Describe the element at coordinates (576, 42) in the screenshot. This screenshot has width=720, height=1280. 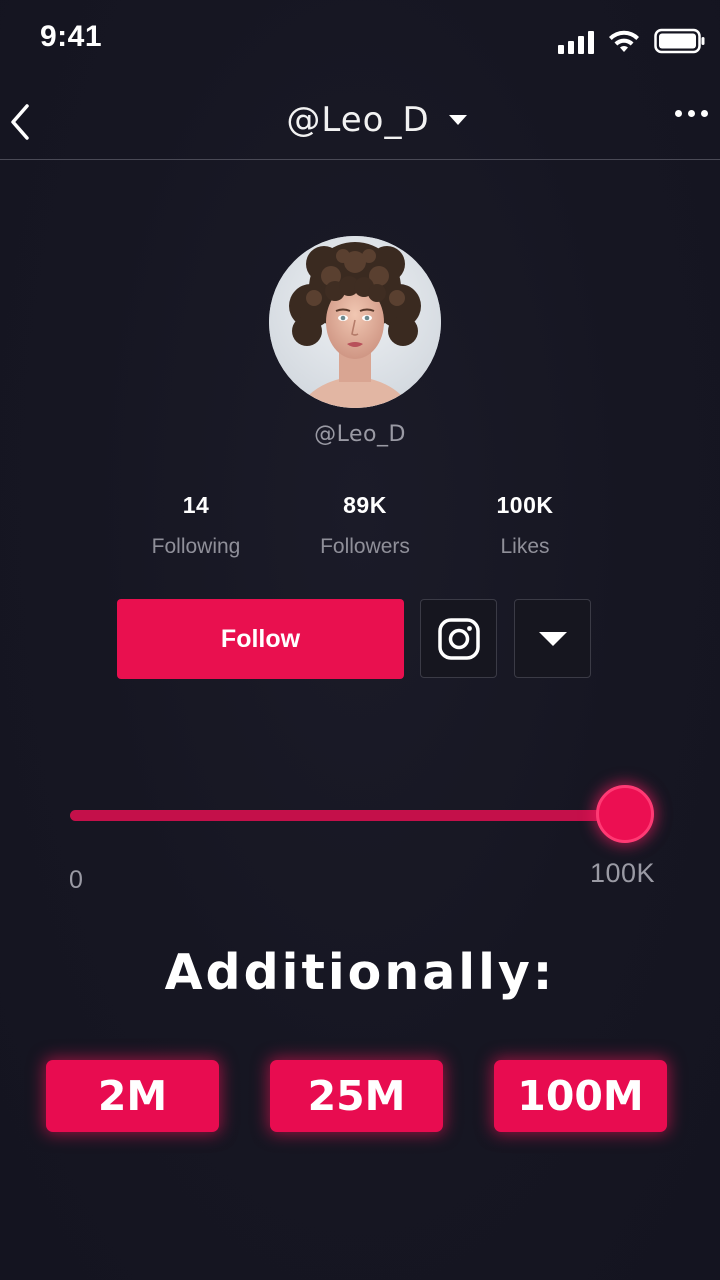
I see `signal-icon` at that location.